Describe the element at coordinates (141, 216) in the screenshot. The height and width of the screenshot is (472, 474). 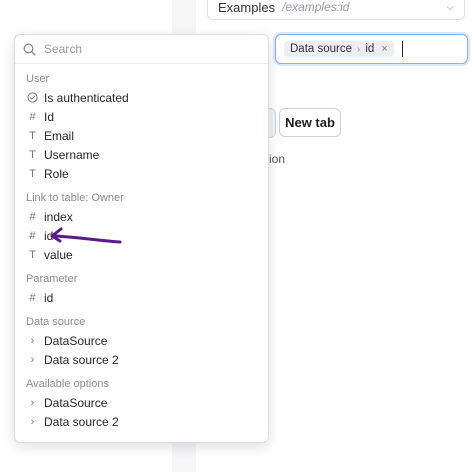
I see `option-index: # index` at that location.